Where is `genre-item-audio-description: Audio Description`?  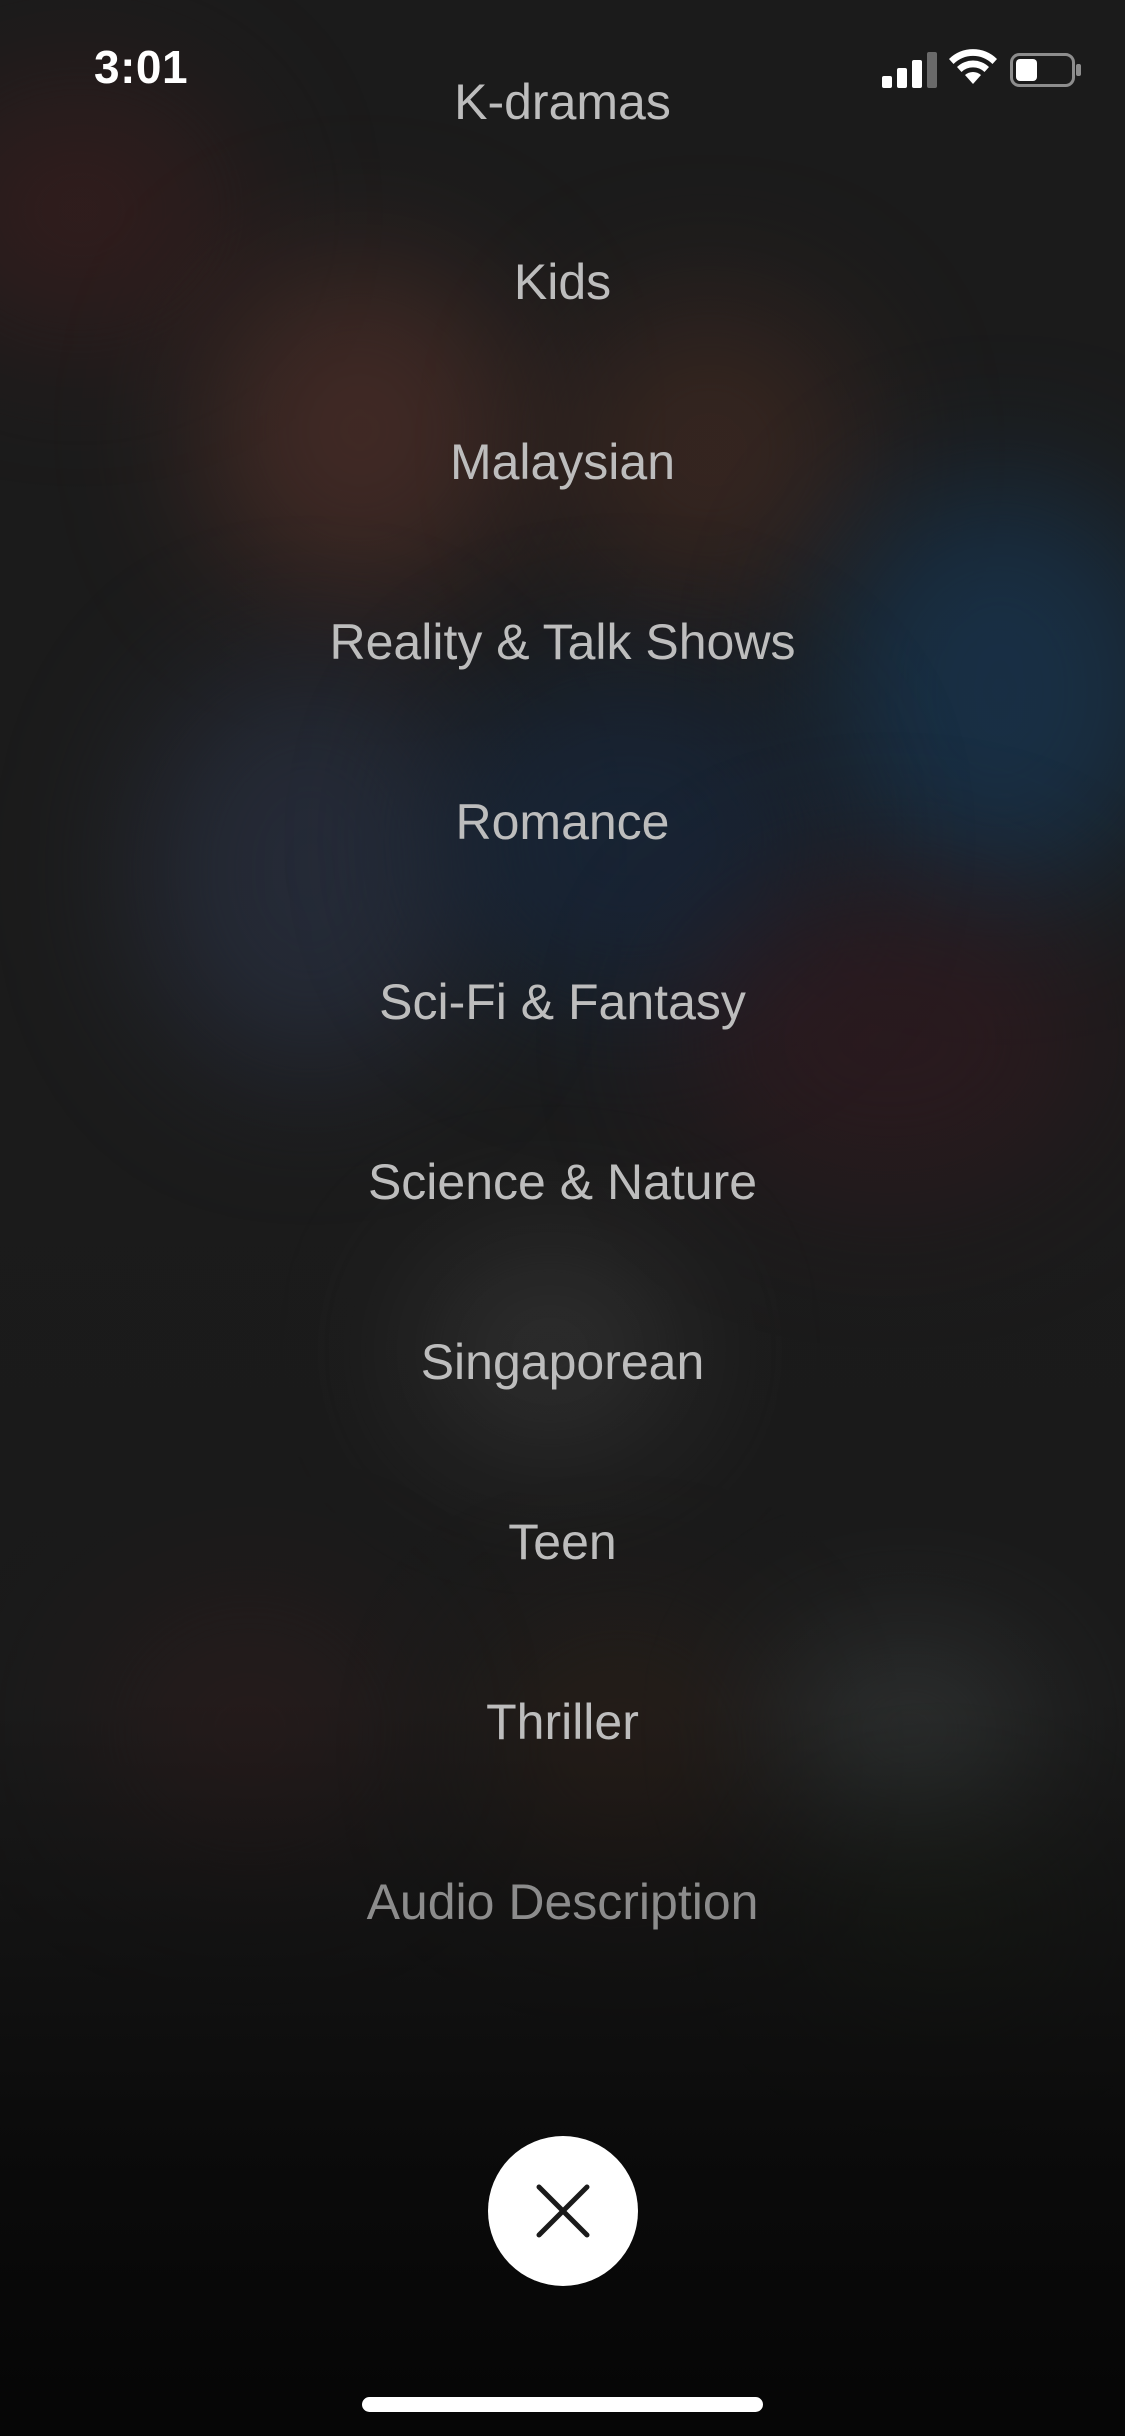
genre-item-audio-description: Audio Description is located at coordinates (562, 1902).